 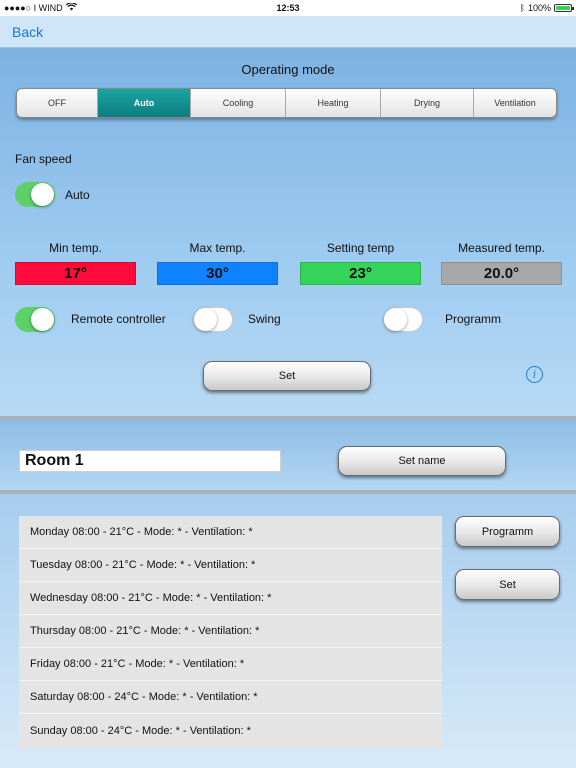 What do you see at coordinates (150, 461) in the screenshot?
I see `room-name-input` at bounding box center [150, 461].